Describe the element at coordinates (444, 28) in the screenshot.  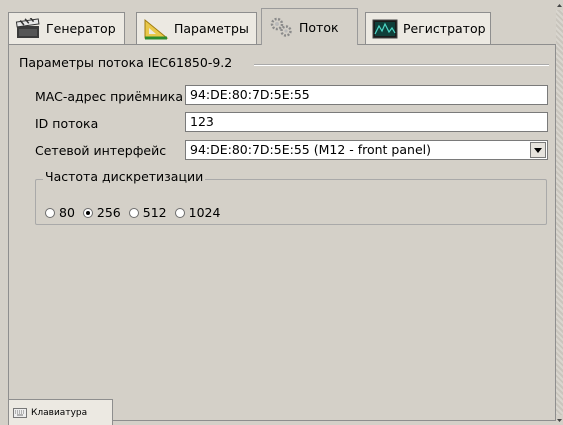
I see `tab-label: Регистратор` at that location.